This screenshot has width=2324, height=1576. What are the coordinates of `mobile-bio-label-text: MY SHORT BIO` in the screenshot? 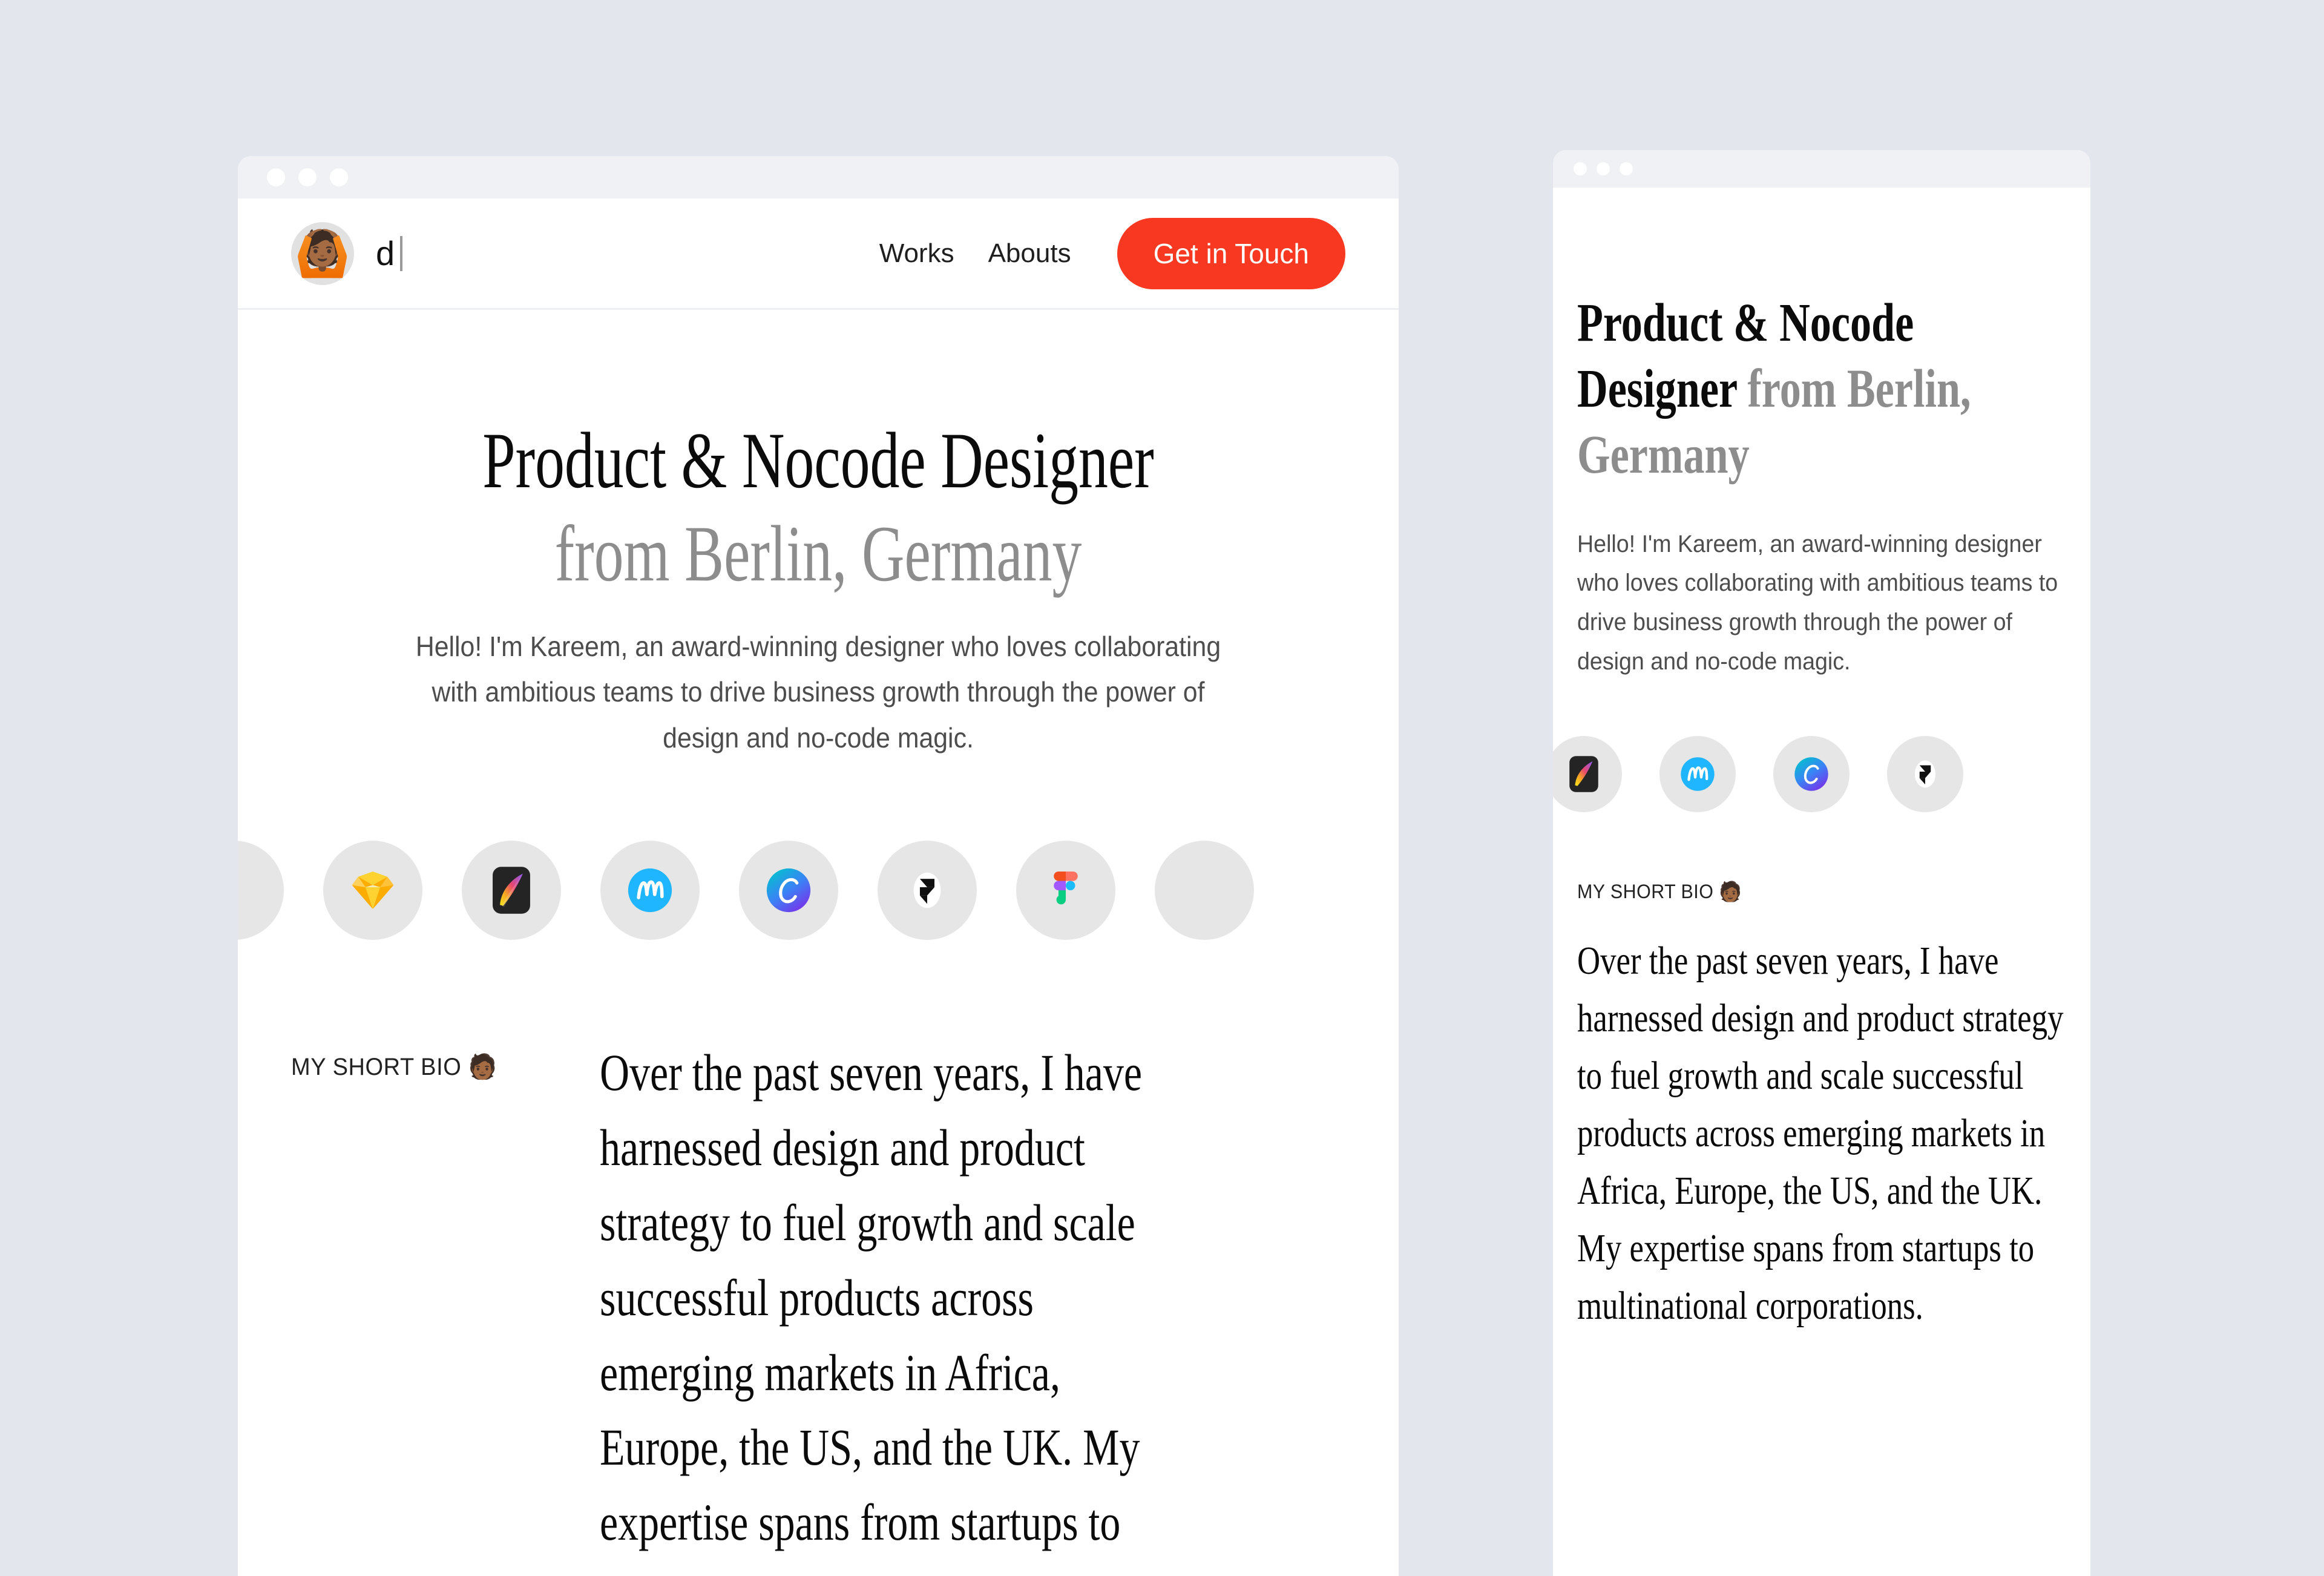 It's located at (1645, 891).